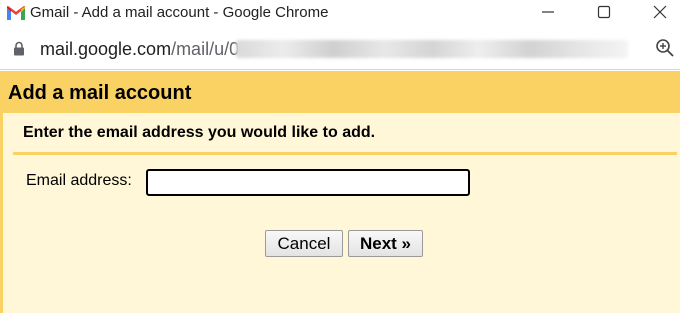 Image resolution: width=680 pixels, height=313 pixels. What do you see at coordinates (385, 243) in the screenshot?
I see `next-button: Next »` at bounding box center [385, 243].